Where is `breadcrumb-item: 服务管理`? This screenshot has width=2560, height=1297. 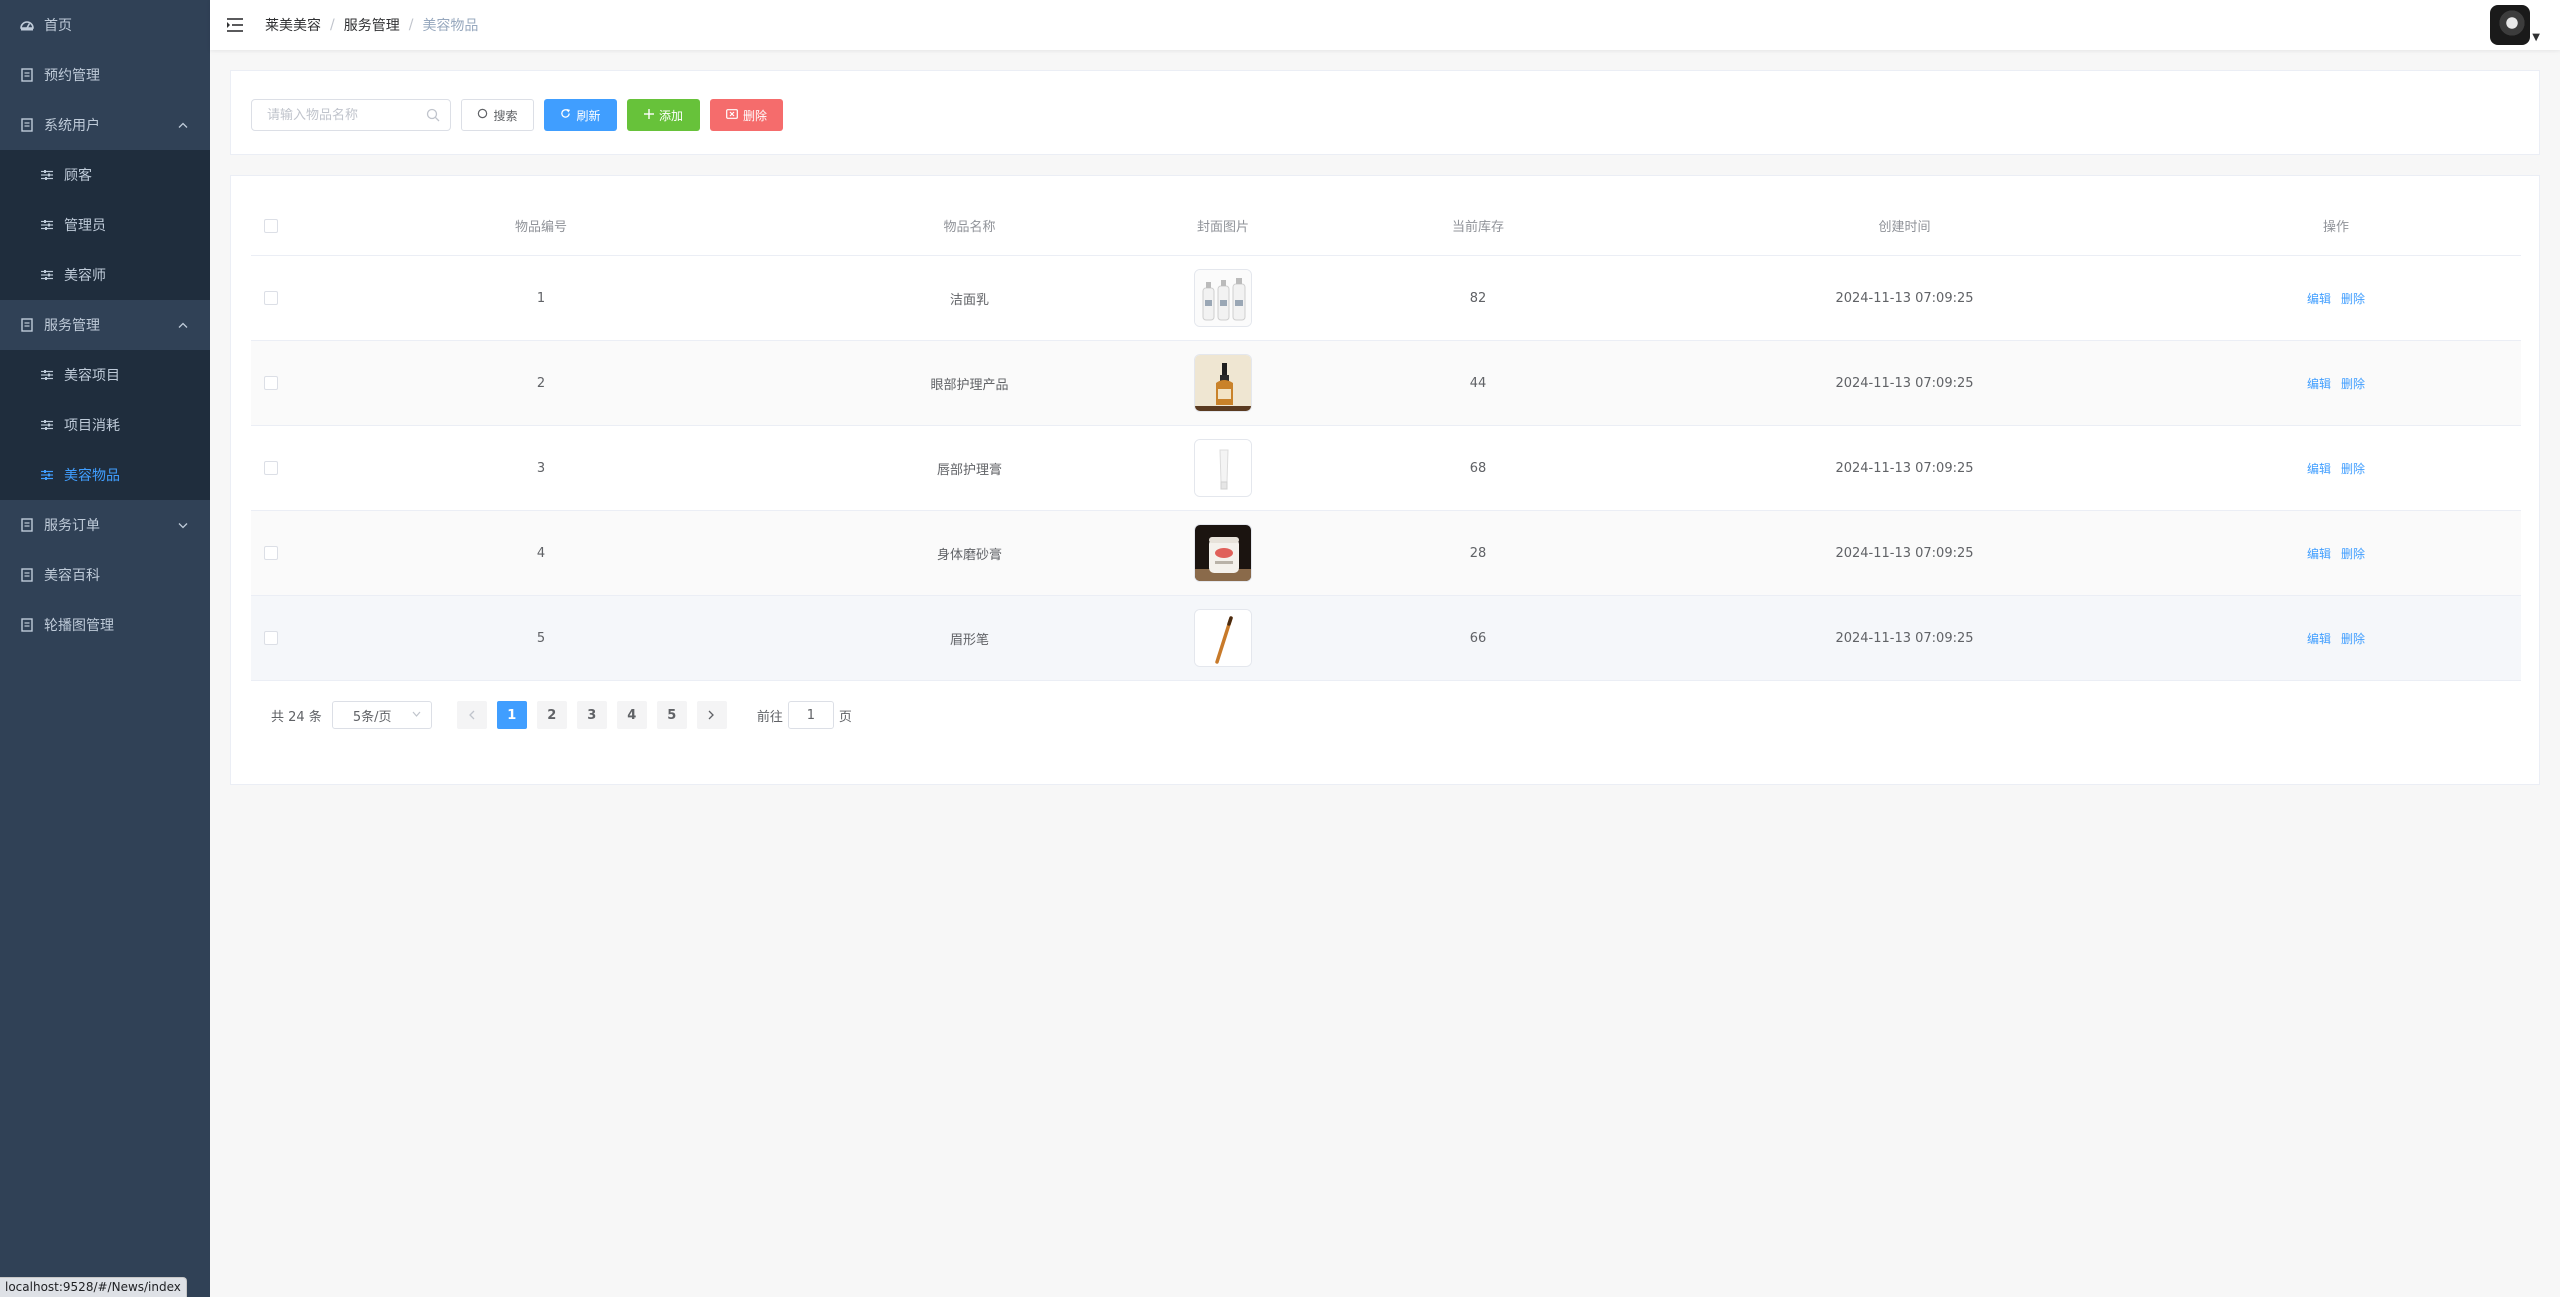 breadcrumb-item: 服务管理 is located at coordinates (372, 25).